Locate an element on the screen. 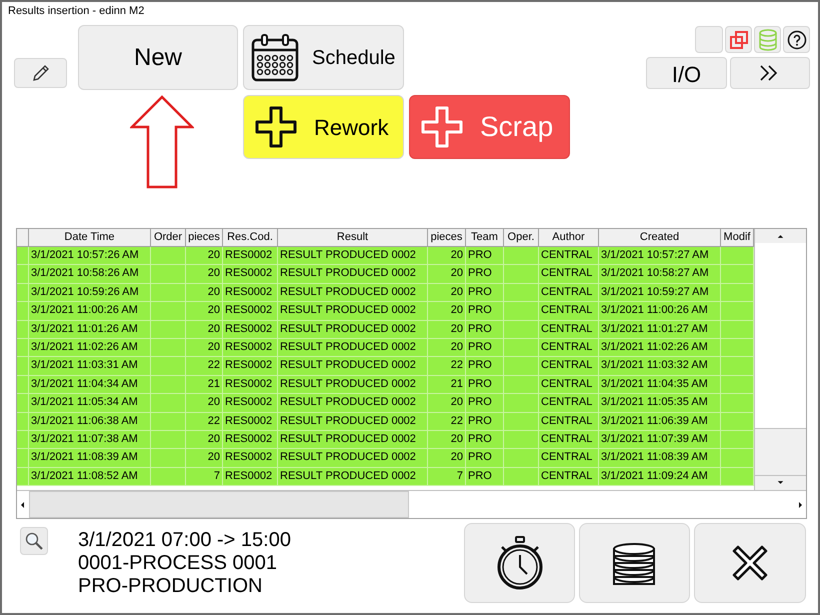 The height and width of the screenshot is (615, 820). pencil-icon is located at coordinates (40, 73).